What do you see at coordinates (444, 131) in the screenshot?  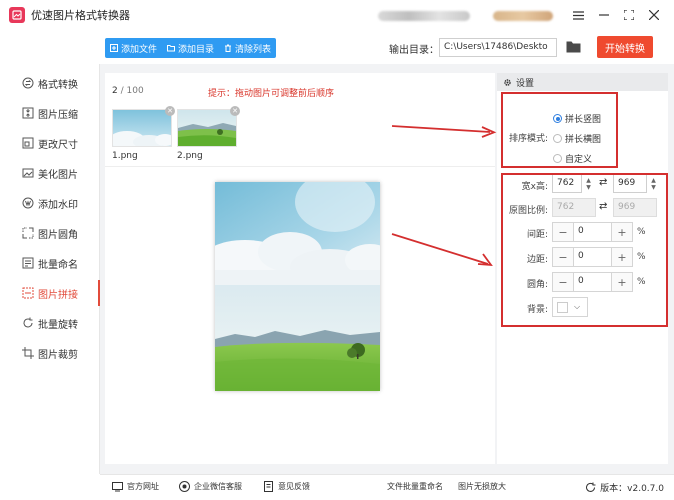 I see `annotation-arrow-sort` at bounding box center [444, 131].